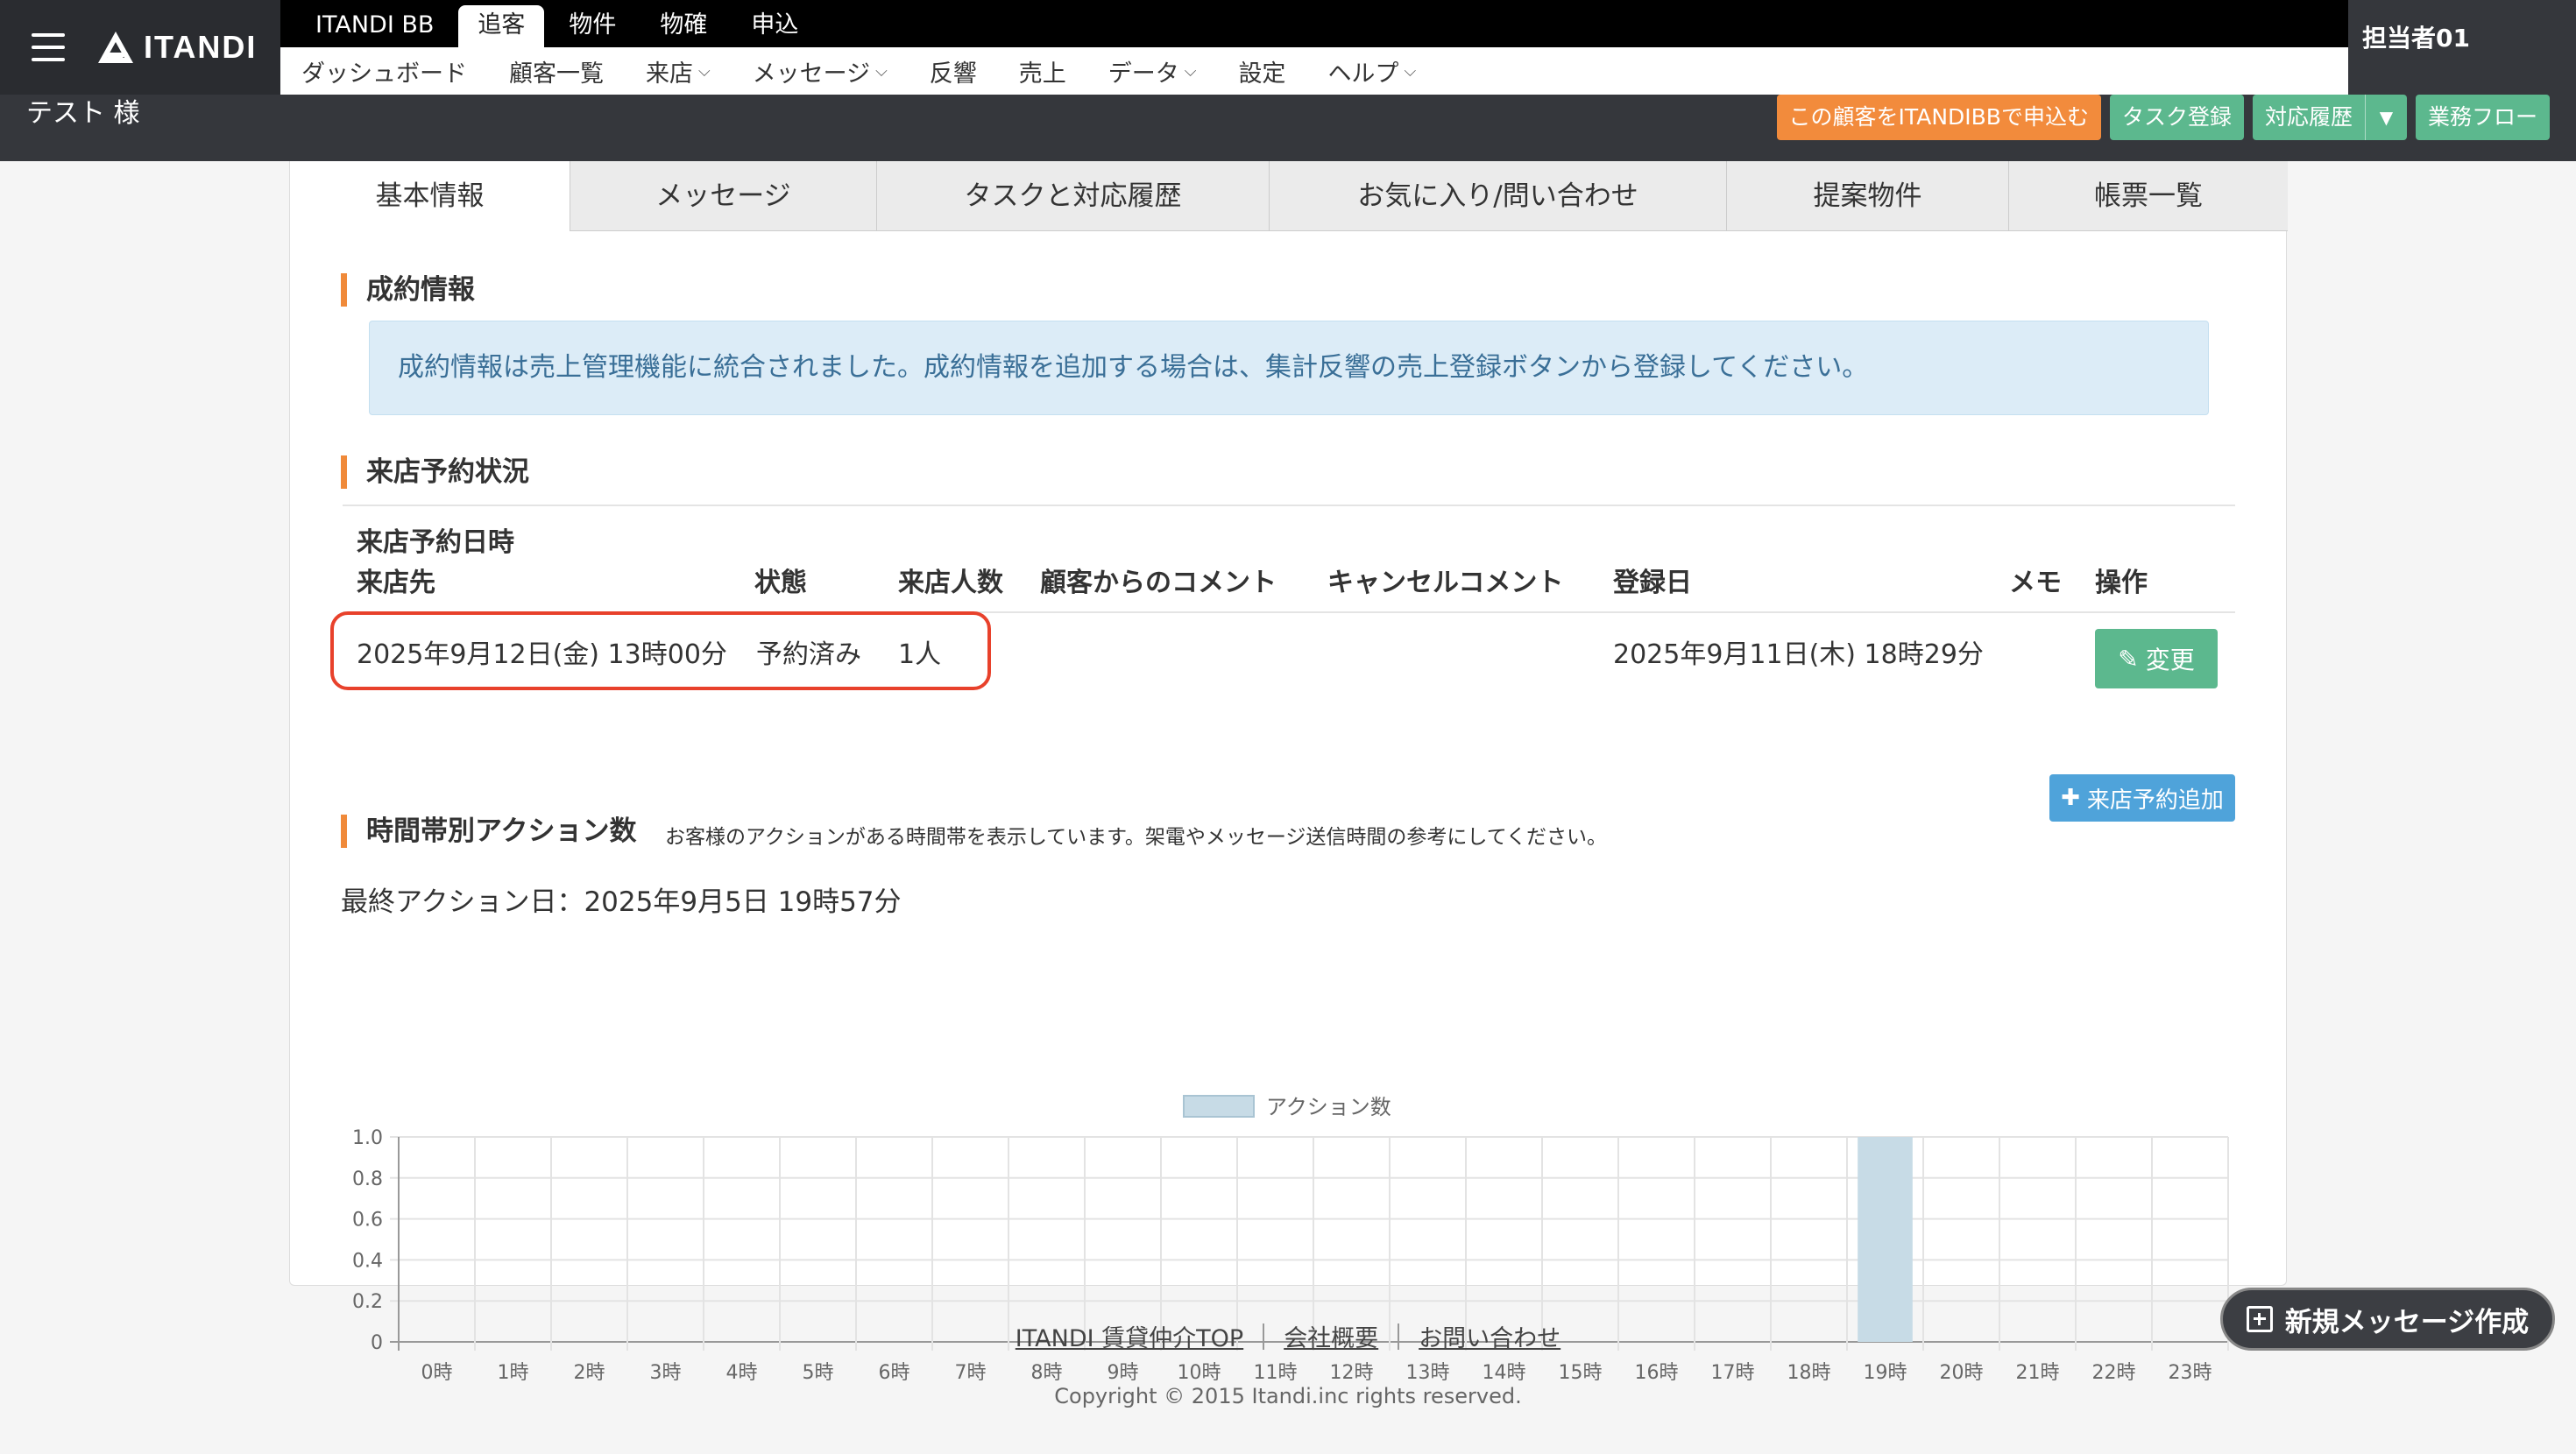  Describe the element at coordinates (1129, 1336) in the screenshot. I see `footer-link-top: ITANDI 賃貸仲介TOP` at that location.